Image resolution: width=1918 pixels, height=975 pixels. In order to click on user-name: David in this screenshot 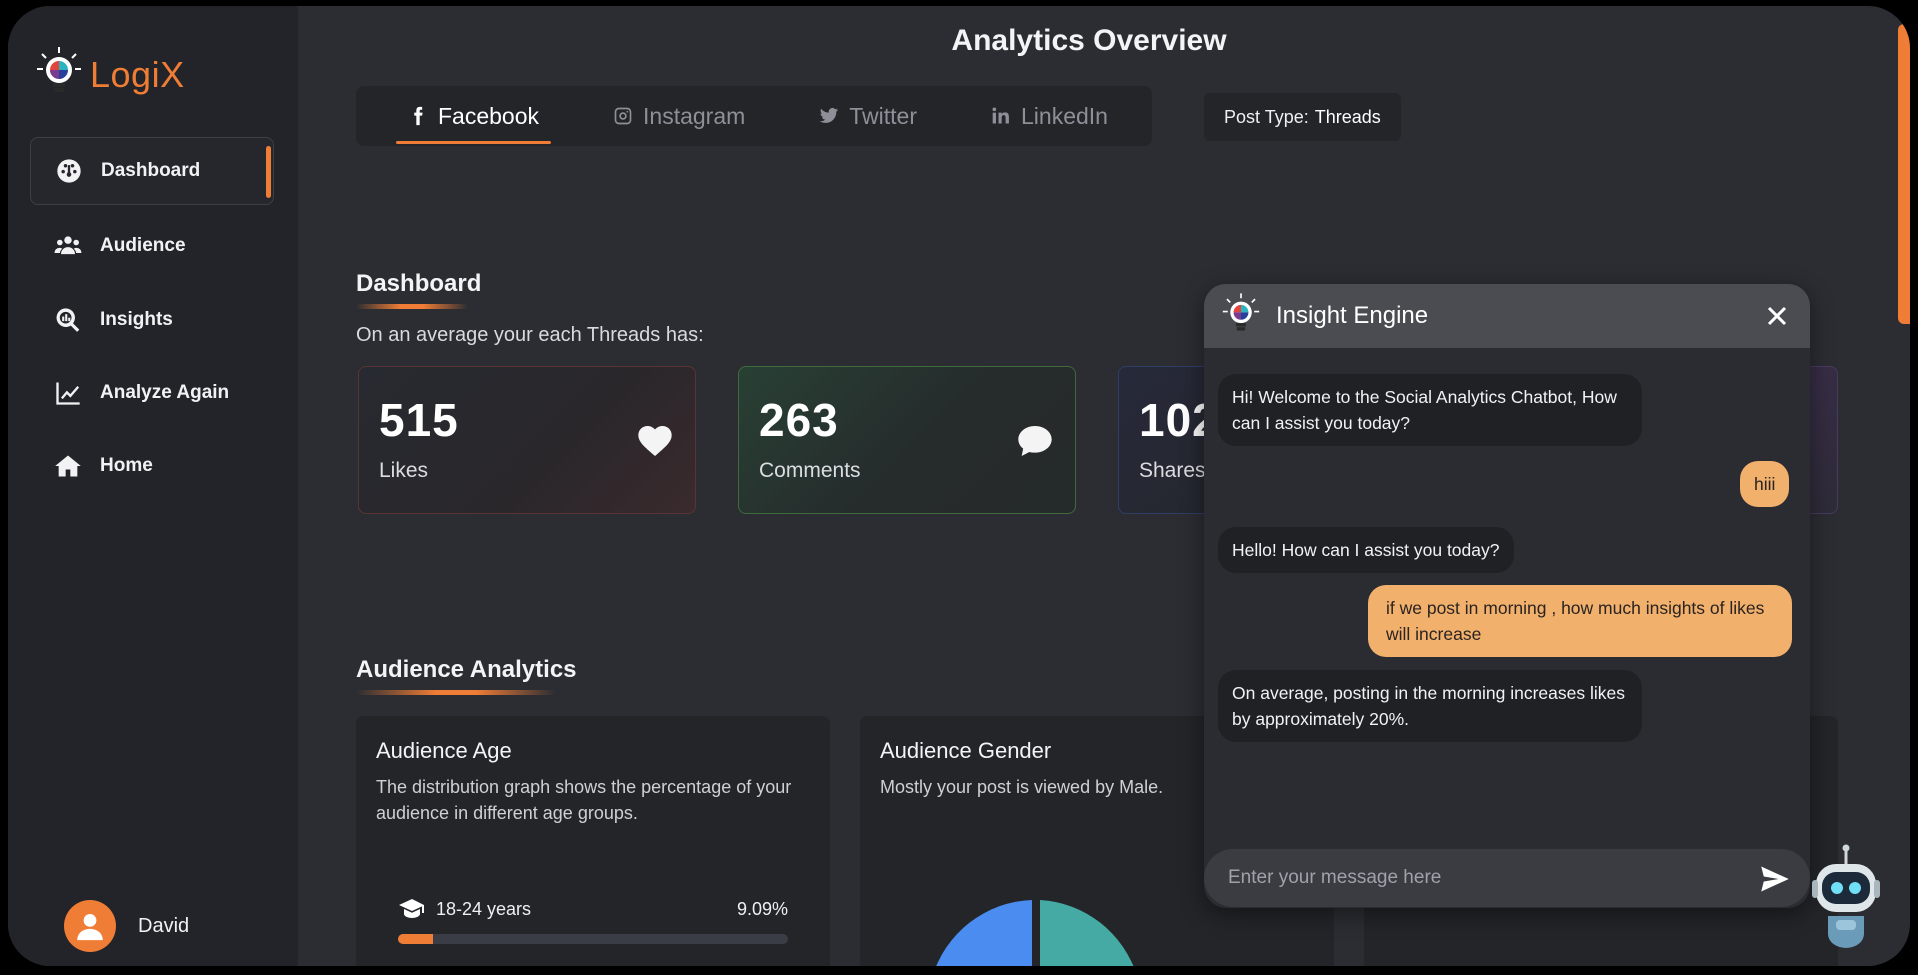, I will do `click(164, 925)`.